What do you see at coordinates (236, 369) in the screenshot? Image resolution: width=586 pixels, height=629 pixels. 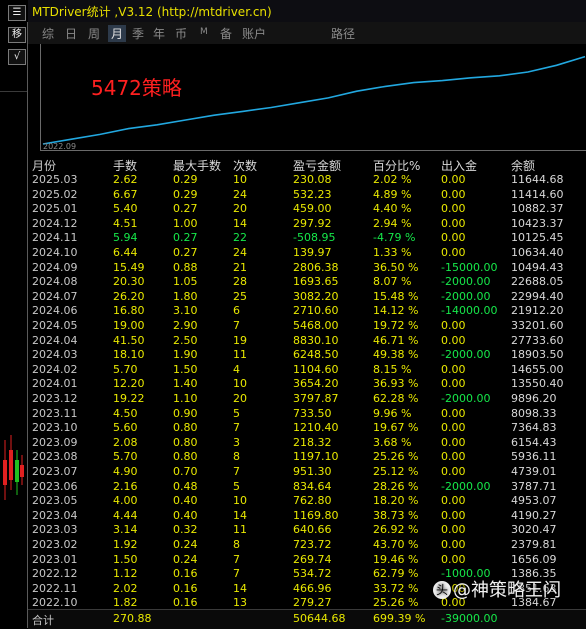 I see `table-cell: 4` at bounding box center [236, 369].